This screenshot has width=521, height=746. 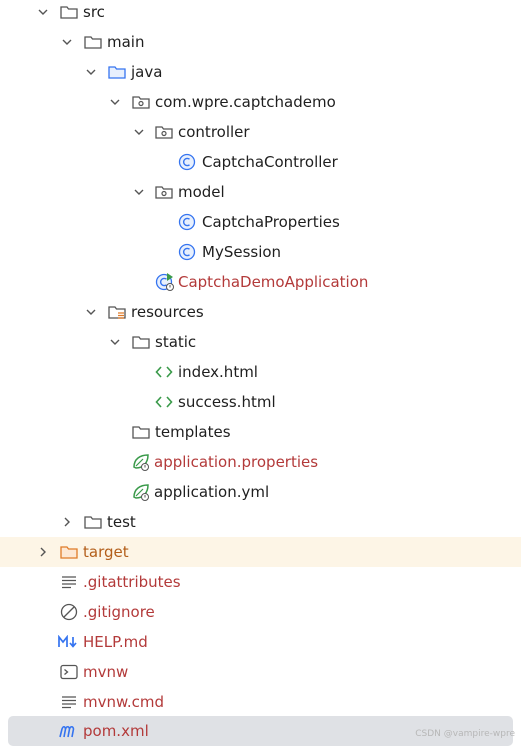 I want to click on gitignore-icon, so click(x=69, y=612).